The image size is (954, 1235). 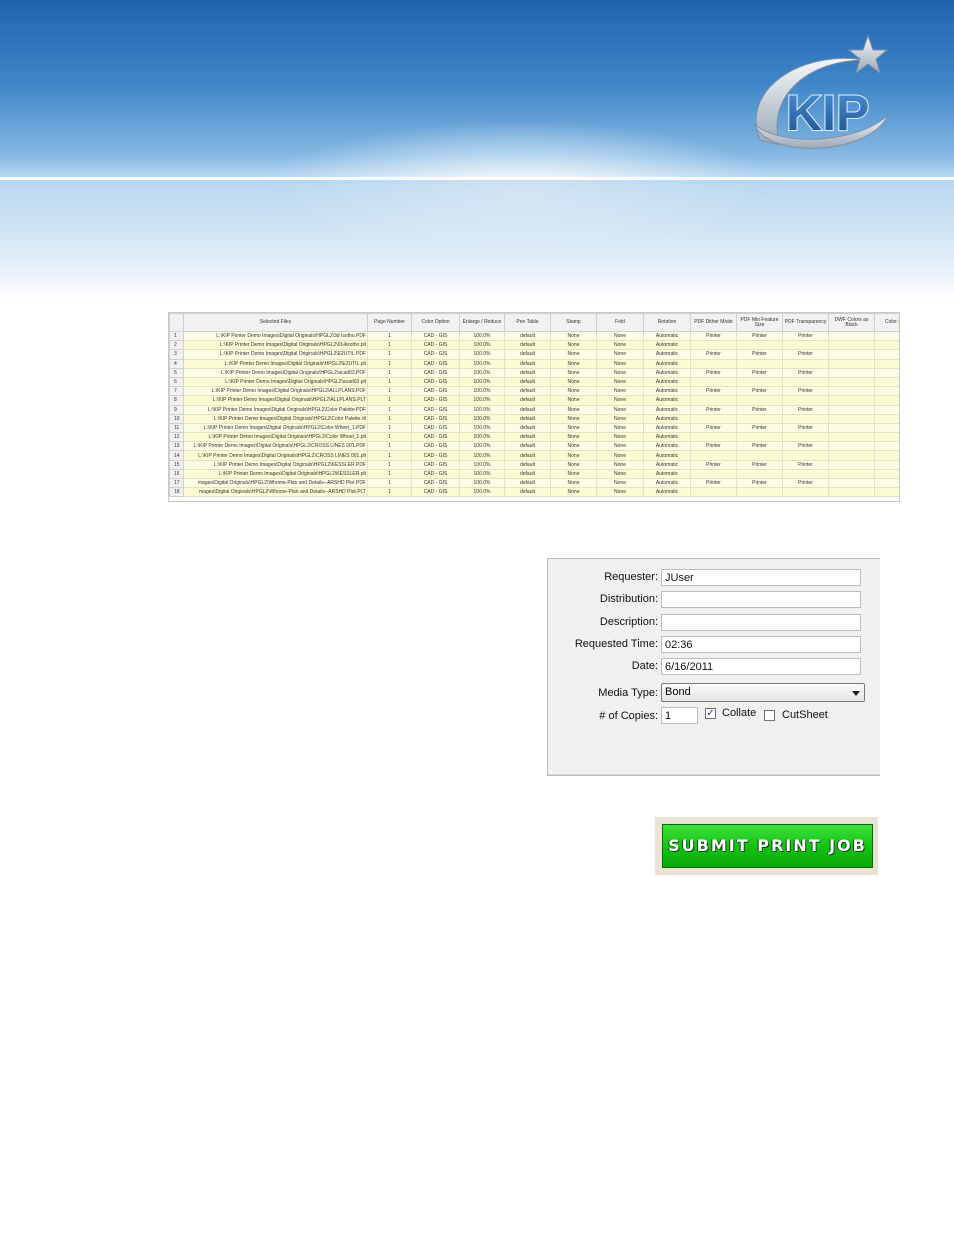 What do you see at coordinates (769, 715) in the screenshot?
I see `cutsheet-checkbox` at bounding box center [769, 715].